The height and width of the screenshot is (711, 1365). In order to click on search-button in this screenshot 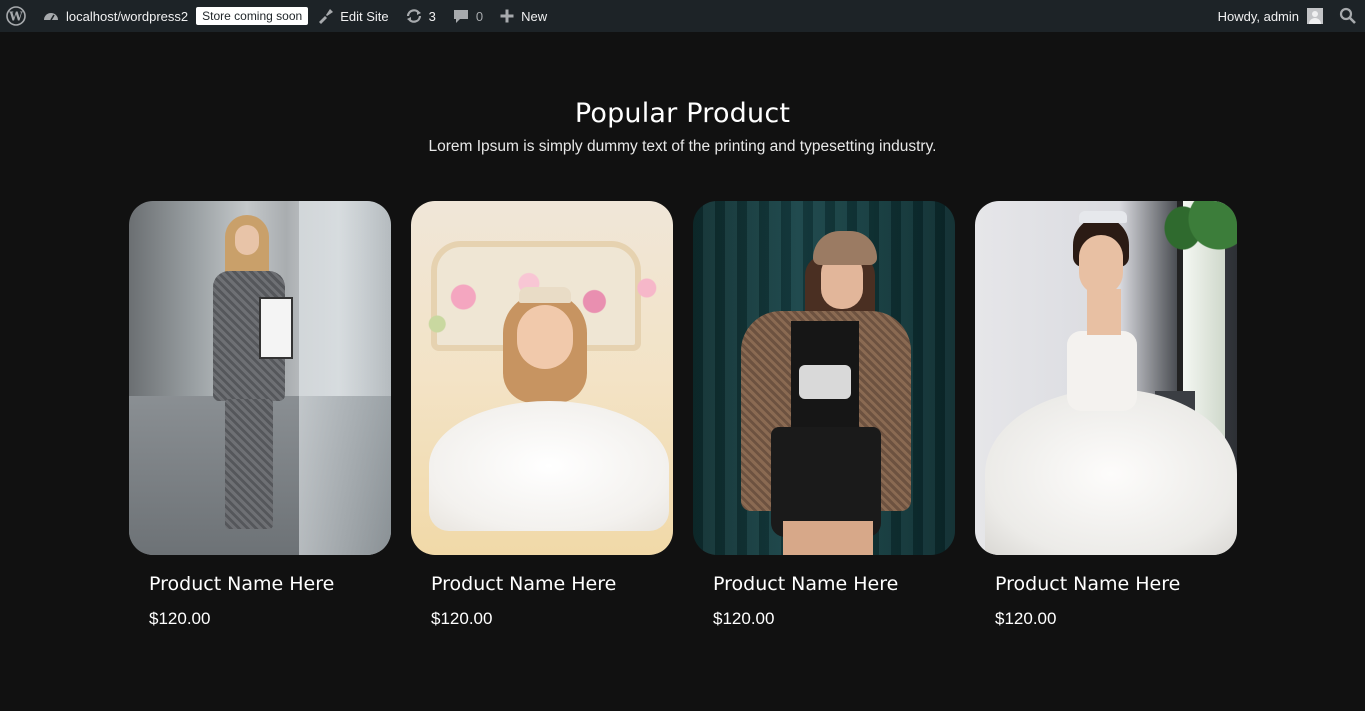, I will do `click(1348, 16)`.